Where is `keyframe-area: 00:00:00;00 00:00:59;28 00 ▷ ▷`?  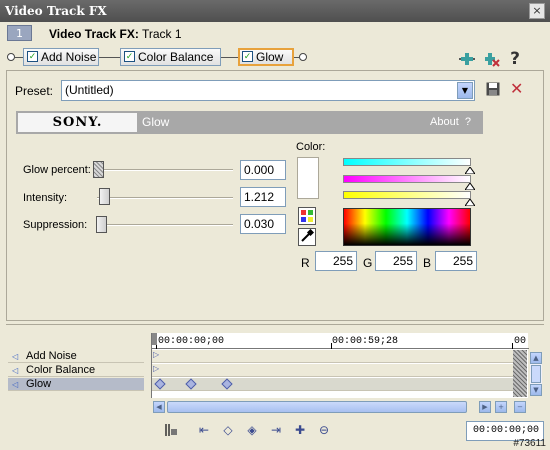 keyframe-area: 00:00:00;00 00:00:59;28 00 ▷ ▷ is located at coordinates (340, 365).